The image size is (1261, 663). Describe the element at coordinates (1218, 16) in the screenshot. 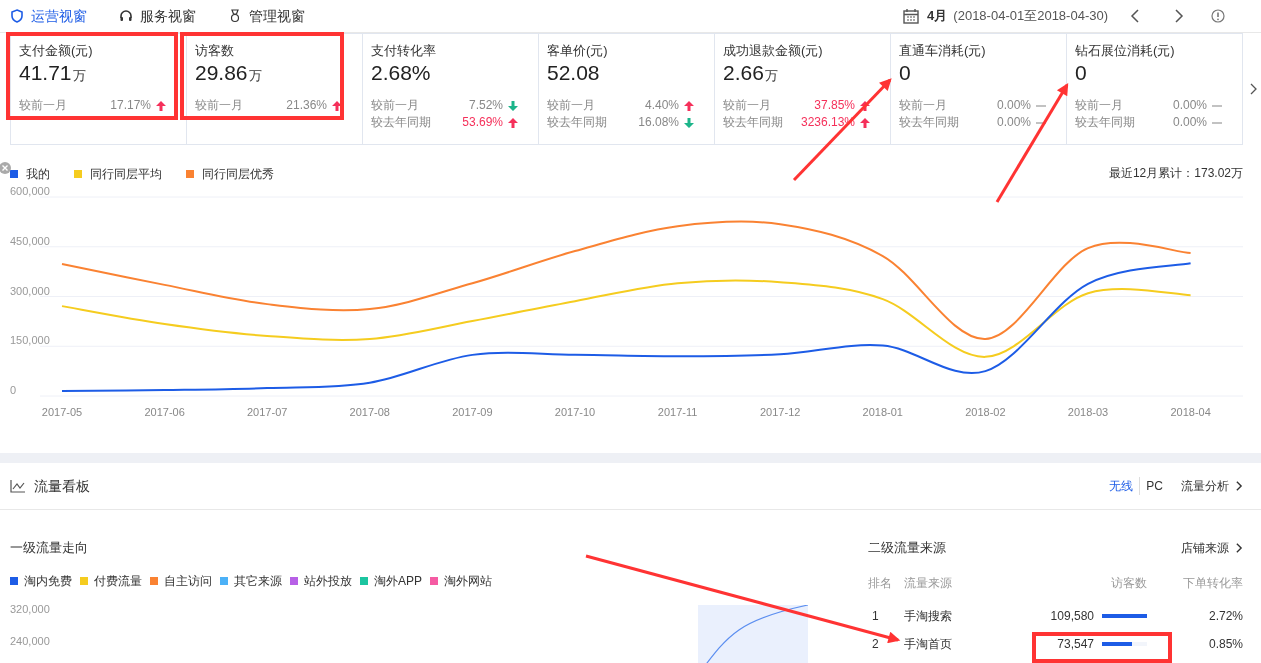

I see `info-icon` at that location.